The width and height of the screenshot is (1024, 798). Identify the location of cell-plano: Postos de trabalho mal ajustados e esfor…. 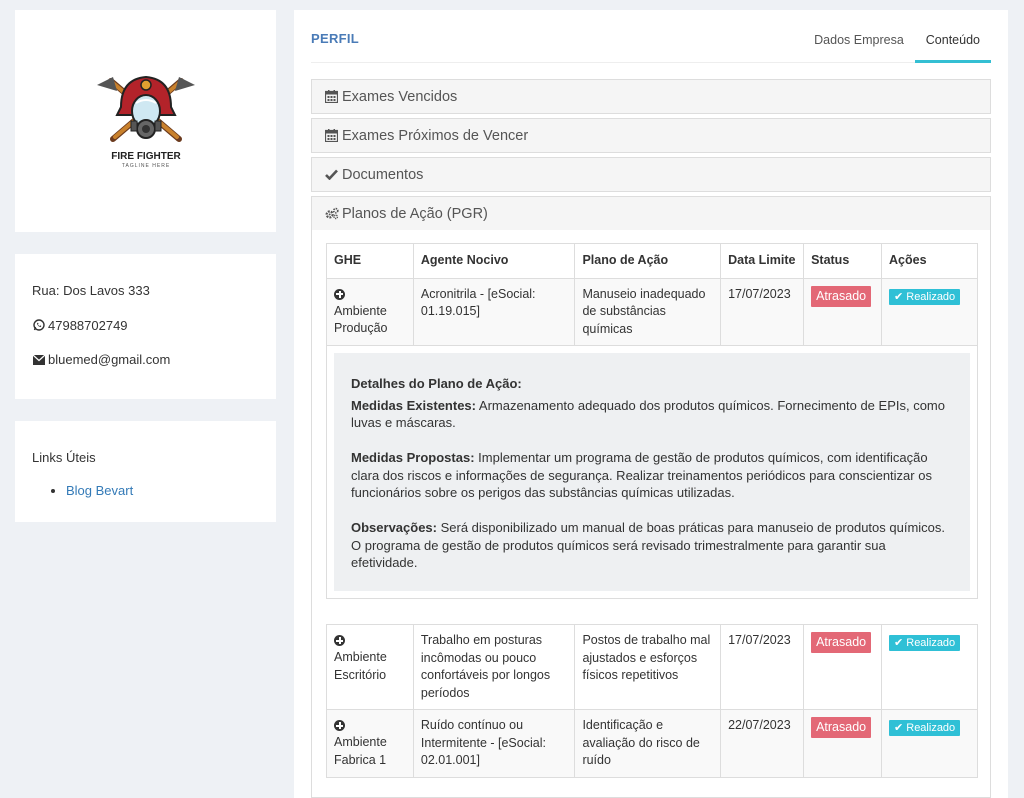
(648, 667).